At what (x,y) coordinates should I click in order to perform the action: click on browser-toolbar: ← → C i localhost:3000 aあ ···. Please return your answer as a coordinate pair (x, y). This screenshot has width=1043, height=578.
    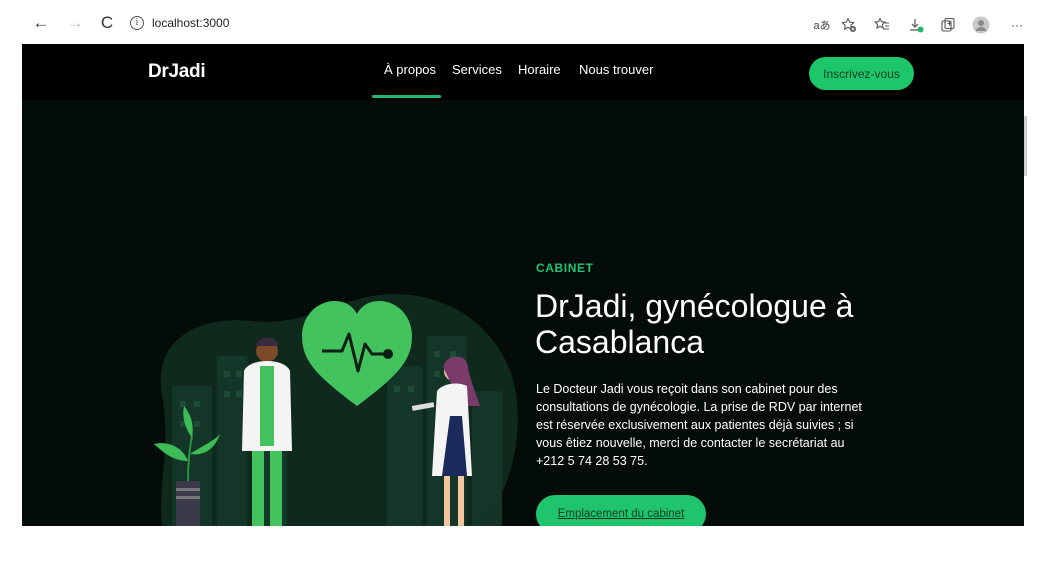
    Looking at the image, I should click on (521, 22).